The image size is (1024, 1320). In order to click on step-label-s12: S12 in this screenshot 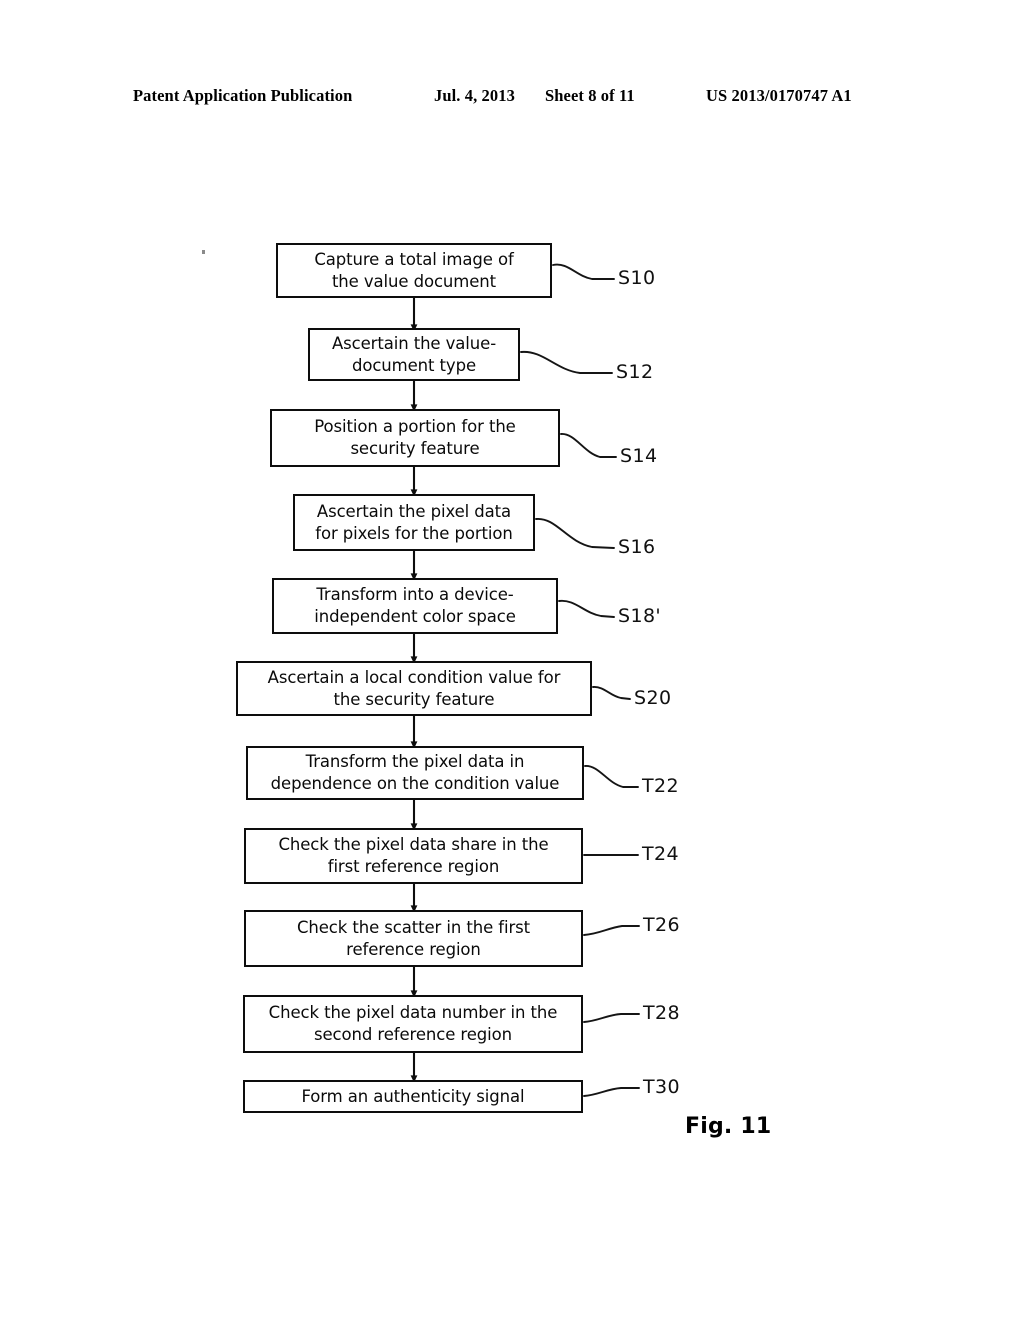, I will do `click(635, 372)`.